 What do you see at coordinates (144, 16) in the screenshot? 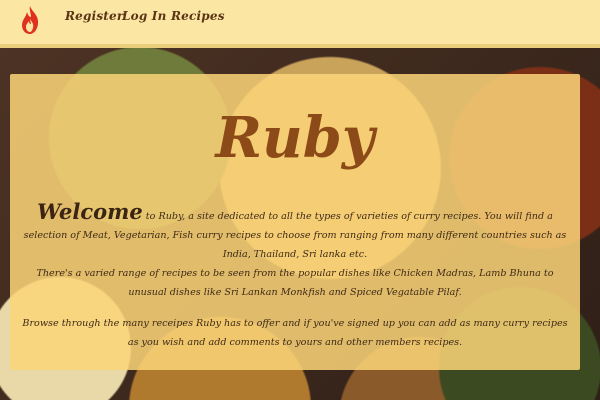
I see `nav-login-link: Log In` at bounding box center [144, 16].